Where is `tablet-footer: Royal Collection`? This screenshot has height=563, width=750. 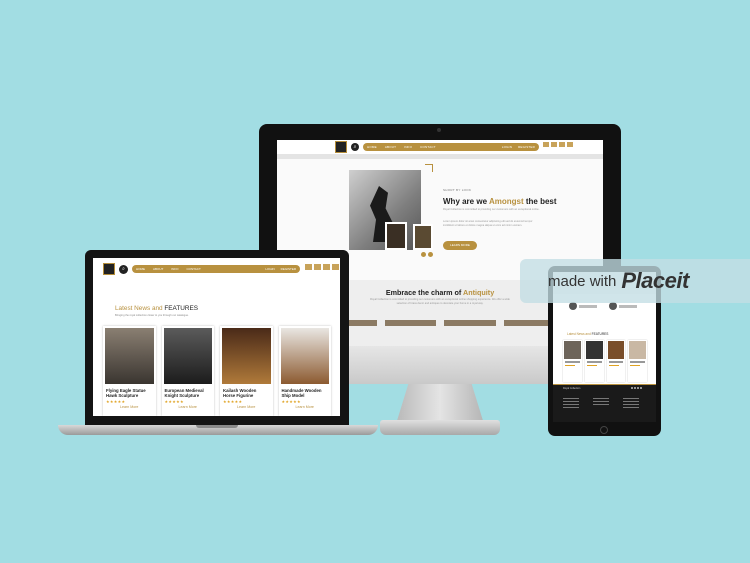 tablet-footer: Royal Collection is located at coordinates (604, 403).